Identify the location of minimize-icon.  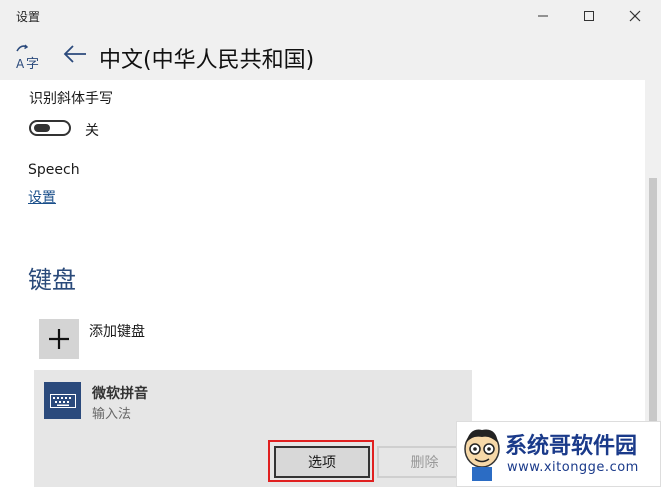
(543, 16).